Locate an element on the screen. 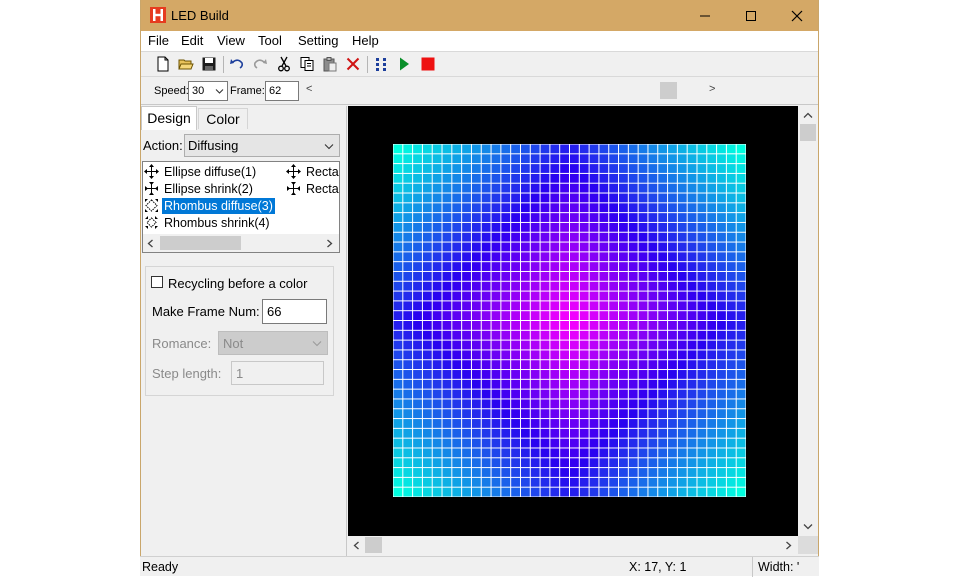 The height and width of the screenshot is (577, 960). chevron-up-icon is located at coordinates (808, 115).